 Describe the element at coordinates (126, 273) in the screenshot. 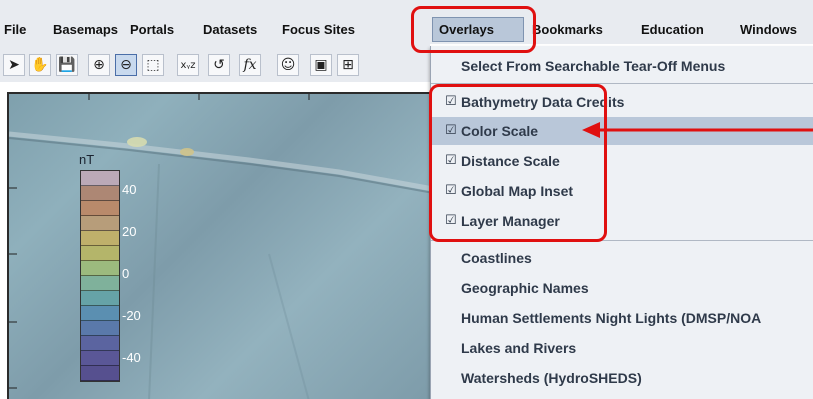

I see `legend-tick-label: 0` at that location.